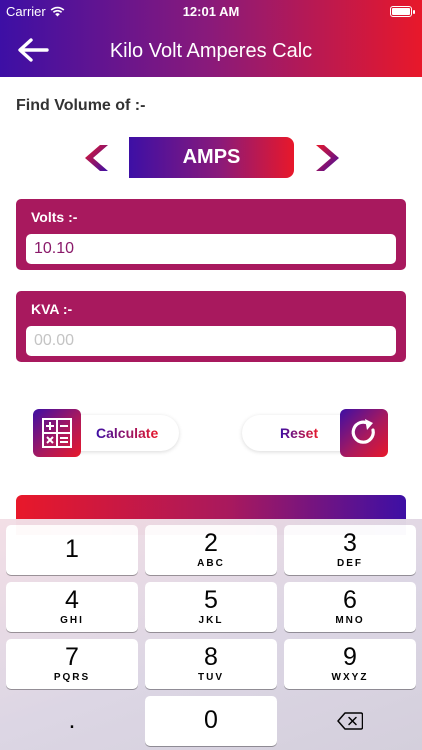  Describe the element at coordinates (72, 600) in the screenshot. I see `key-digit: 4` at that location.